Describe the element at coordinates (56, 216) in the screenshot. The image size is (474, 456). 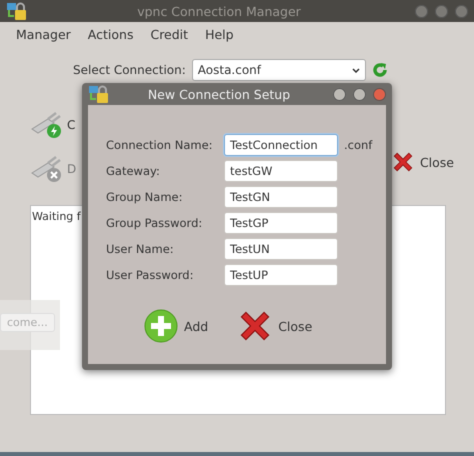
I see `log-text: Waiting f` at that location.